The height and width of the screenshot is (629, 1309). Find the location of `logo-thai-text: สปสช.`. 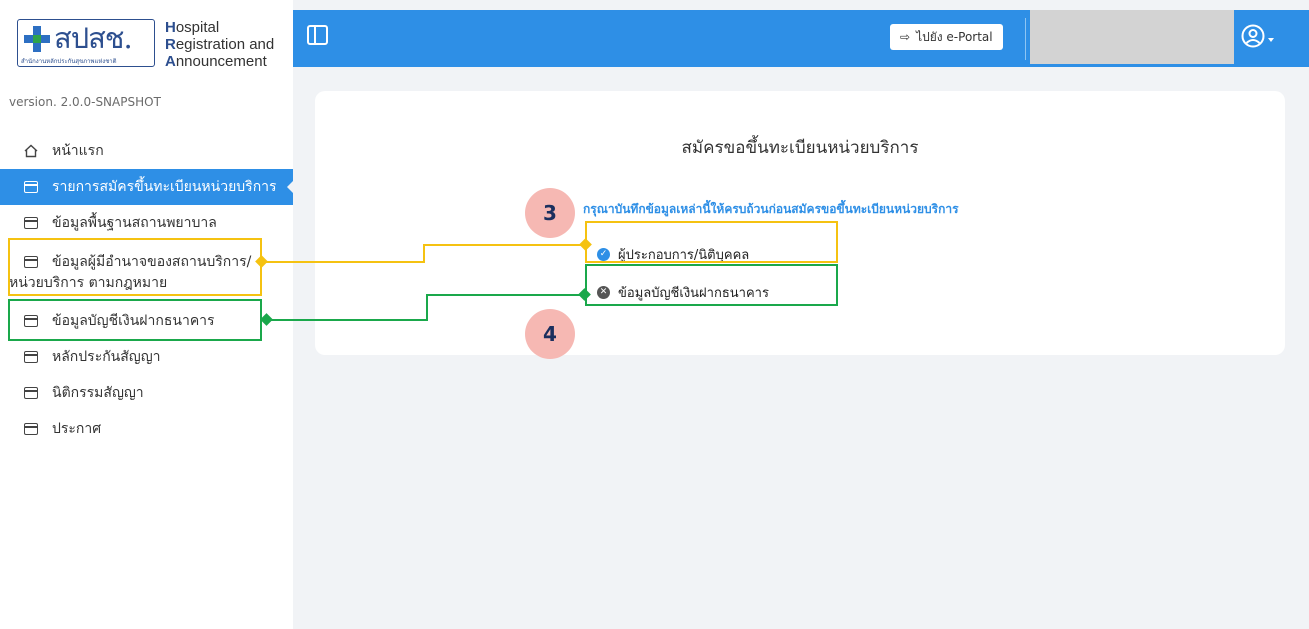

logo-thai-text: สปสช. is located at coordinates (93, 38).